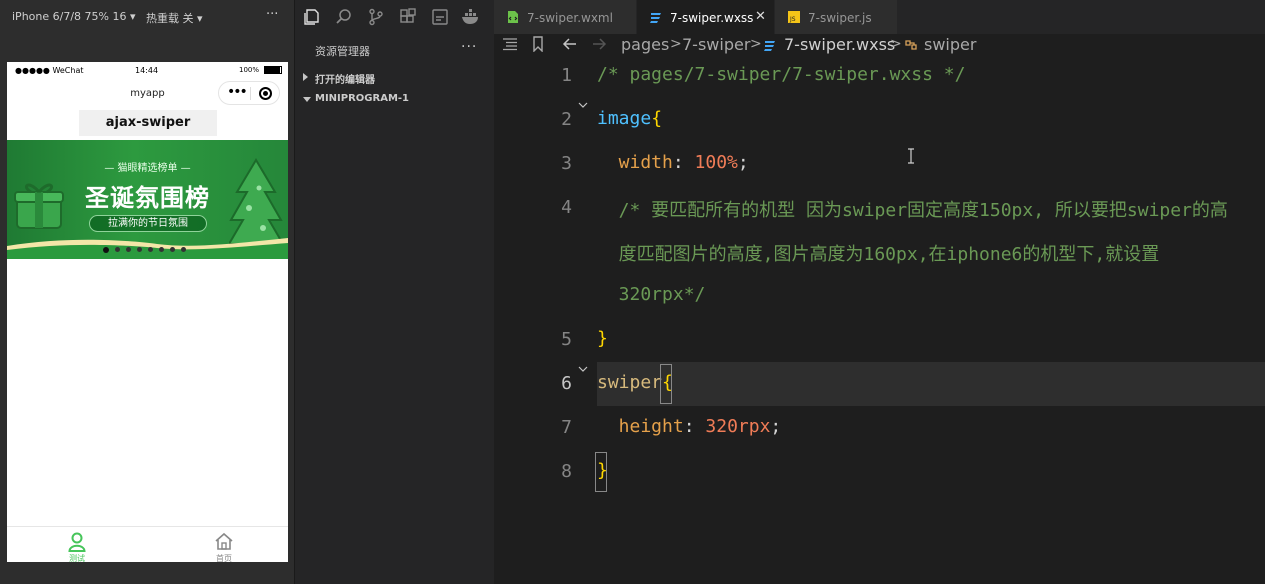 The height and width of the screenshot is (584, 1265). Describe the element at coordinates (792, 19) in the screenshot. I see `svg-text: JS` at that location.